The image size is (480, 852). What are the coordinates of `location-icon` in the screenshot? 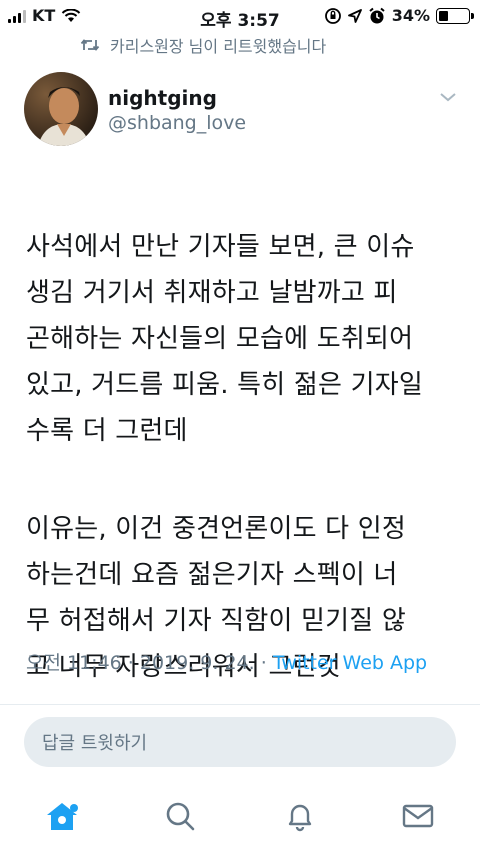 It's located at (354, 15).